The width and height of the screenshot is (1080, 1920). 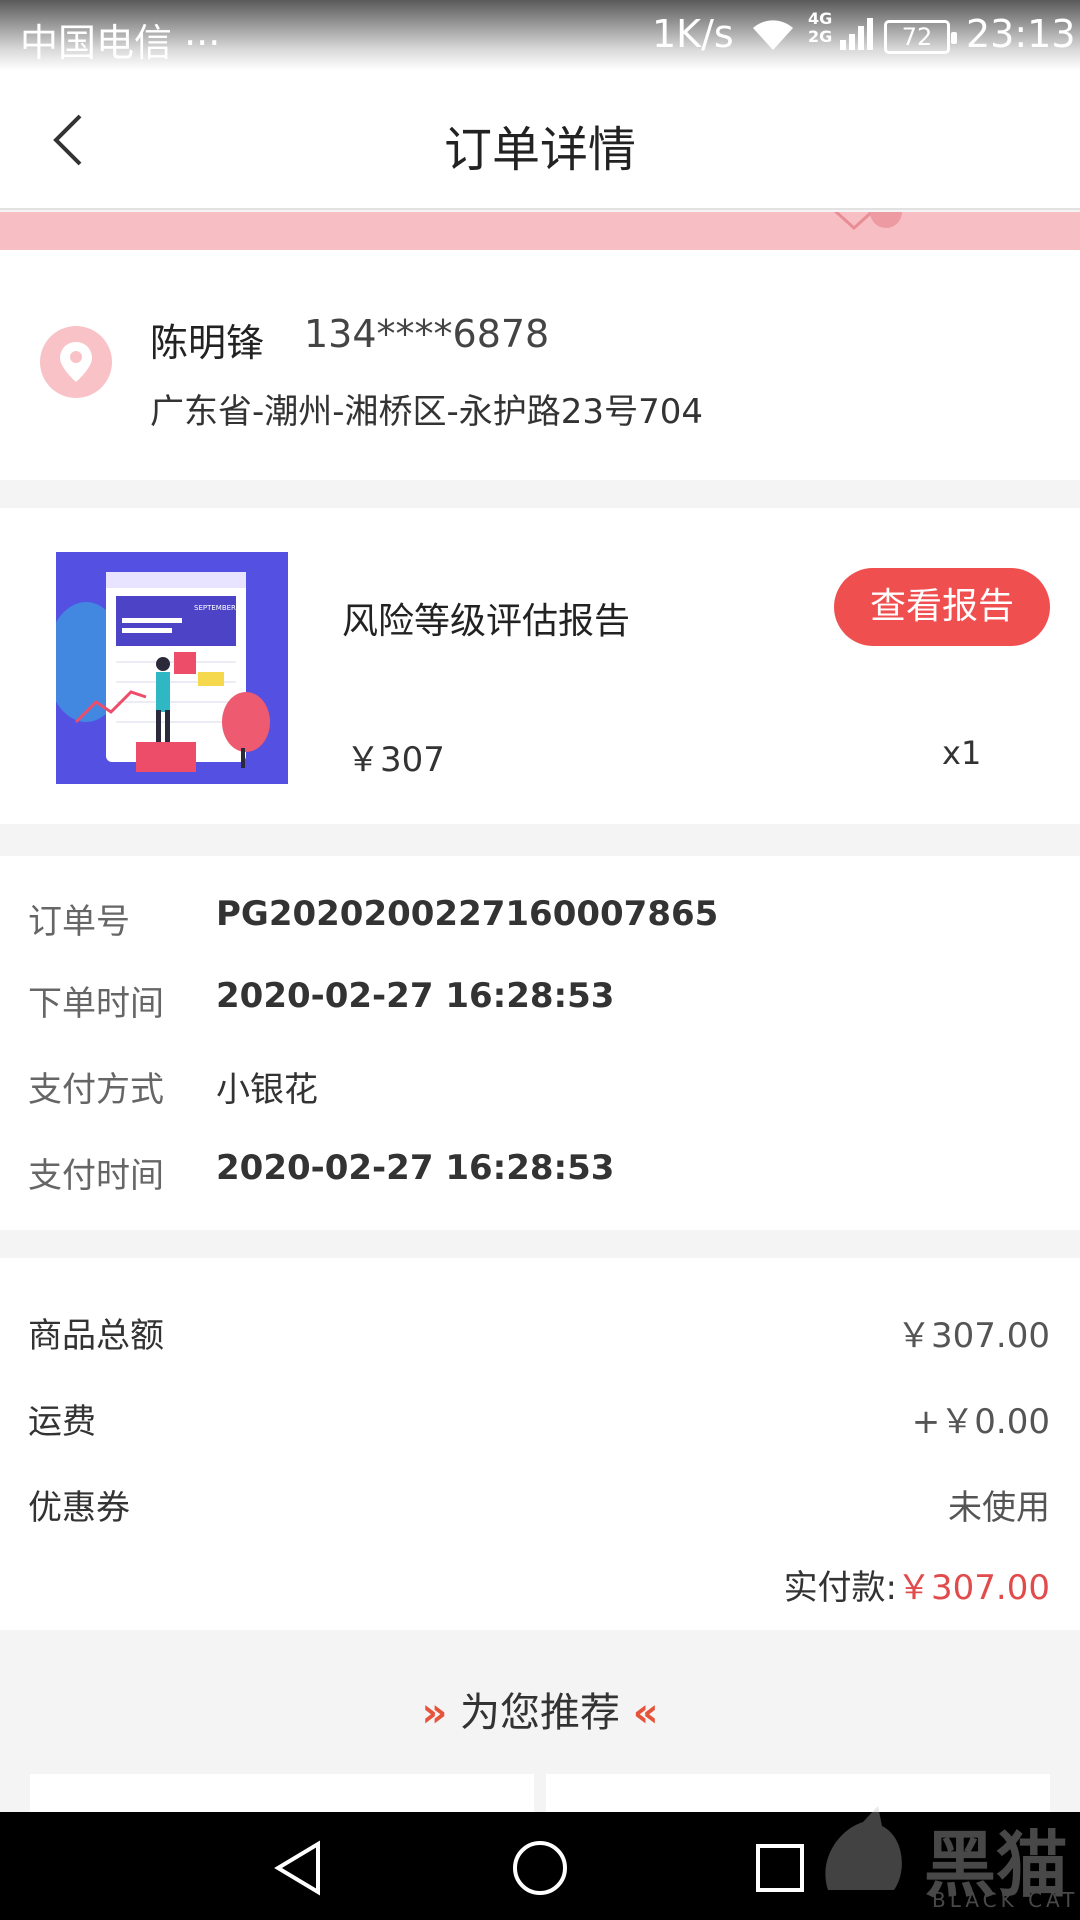 I want to click on payment-time-value: 2020-02-27 16:28:53, so click(x=415, y=1168).